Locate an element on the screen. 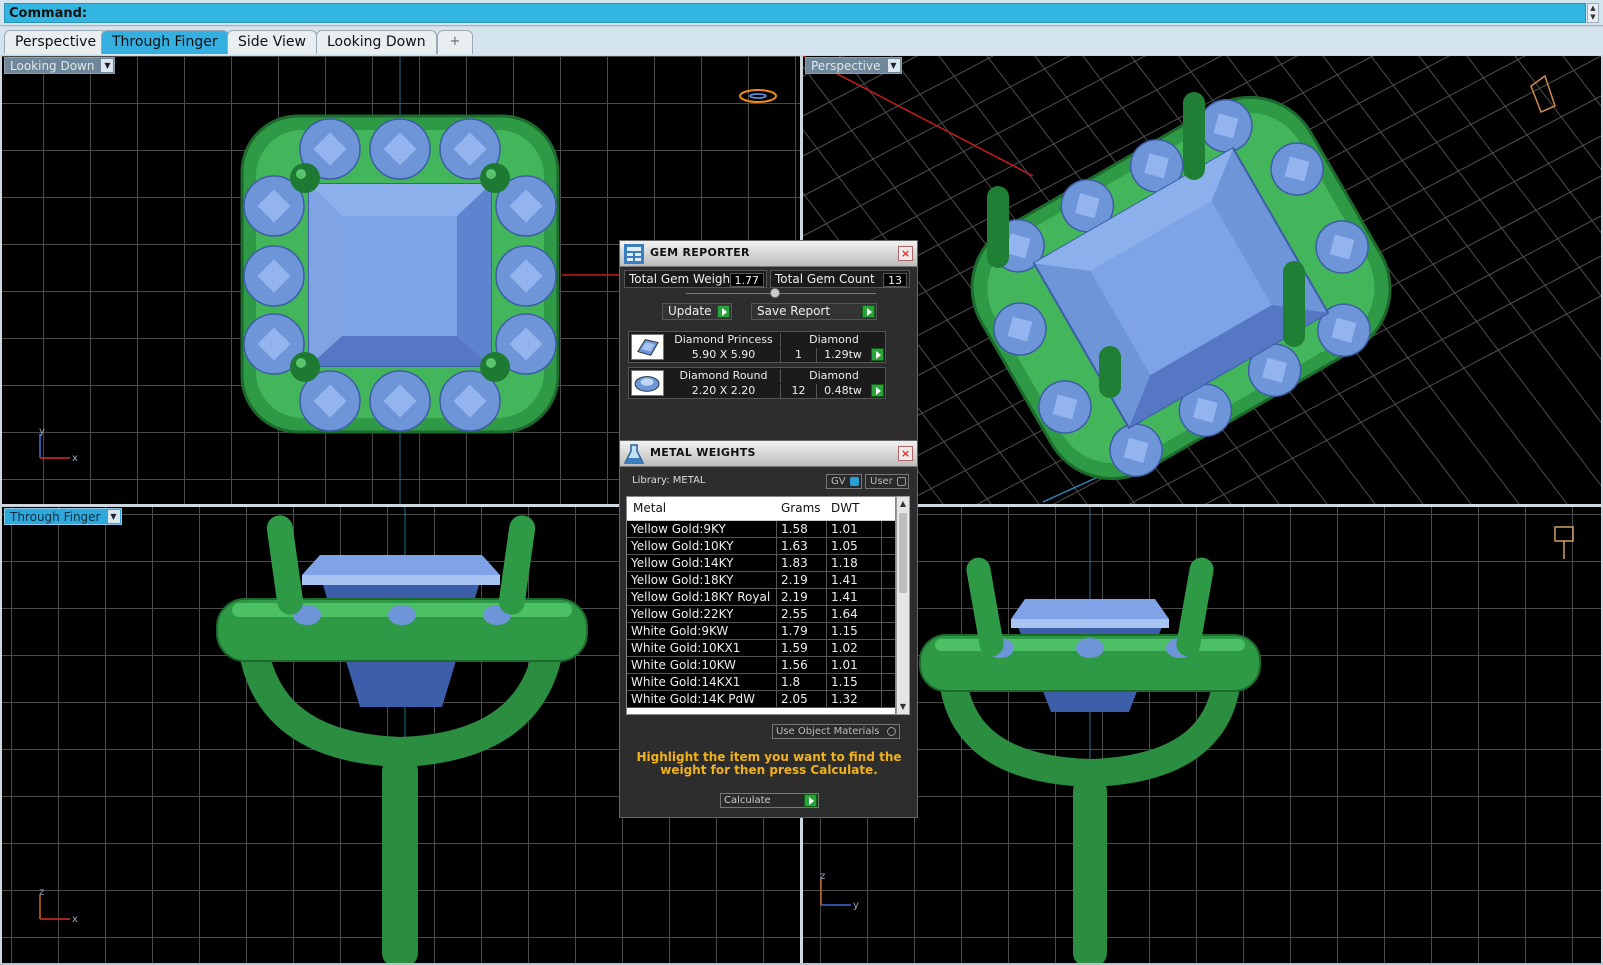 The width and height of the screenshot is (1603, 965). metal-weights-title: METAL WEIGHTS is located at coordinates (703, 452).